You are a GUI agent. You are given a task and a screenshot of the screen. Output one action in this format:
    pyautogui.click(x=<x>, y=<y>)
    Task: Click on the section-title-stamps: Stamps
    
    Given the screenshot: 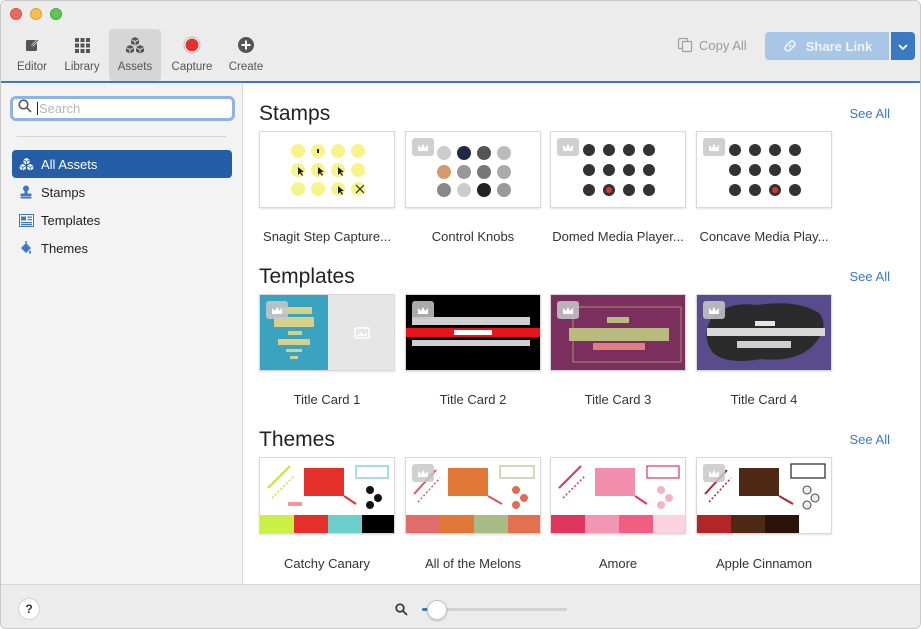 What is the action you would take?
    pyautogui.click(x=295, y=113)
    